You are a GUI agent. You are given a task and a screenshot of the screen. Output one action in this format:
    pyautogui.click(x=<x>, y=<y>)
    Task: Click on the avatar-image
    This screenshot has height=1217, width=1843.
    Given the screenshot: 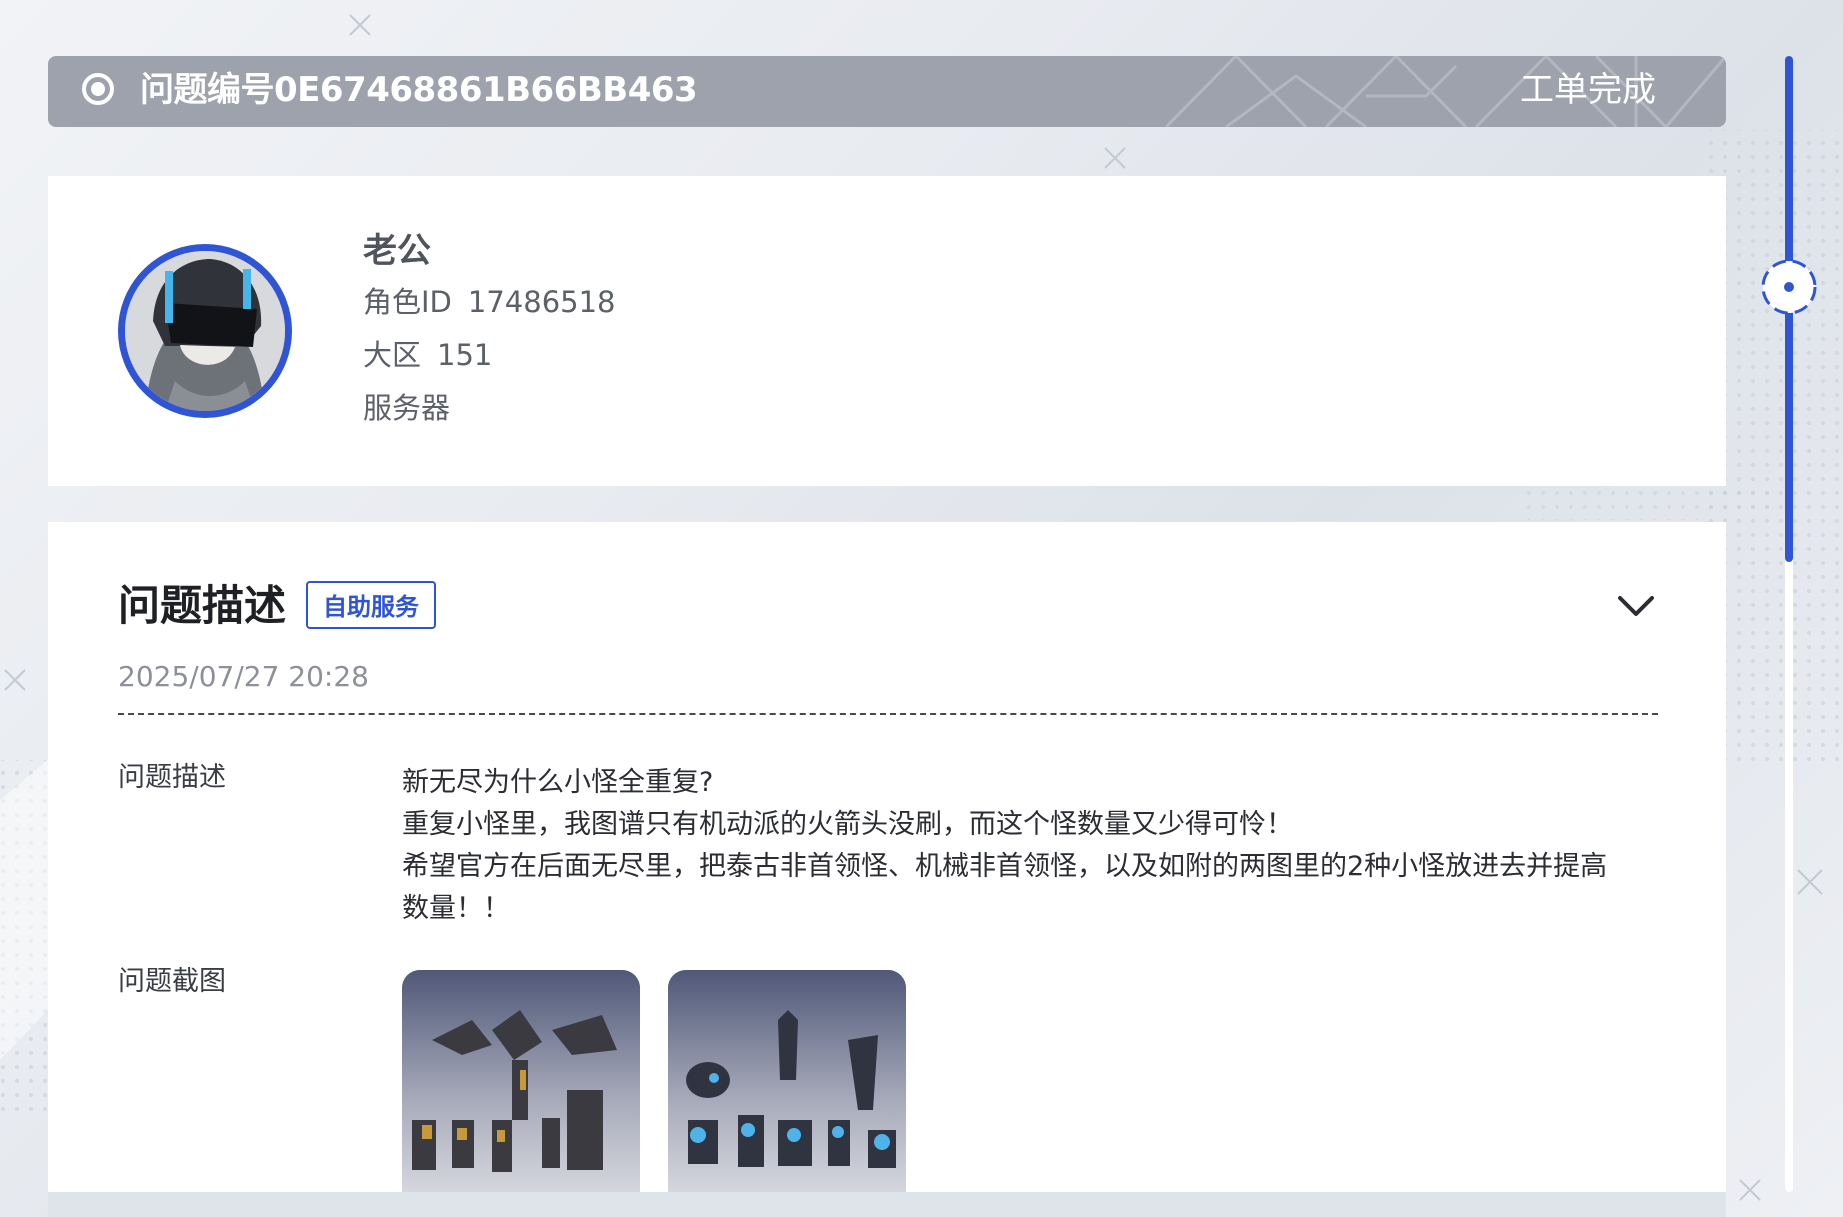 What is the action you would take?
    pyautogui.click(x=205, y=331)
    